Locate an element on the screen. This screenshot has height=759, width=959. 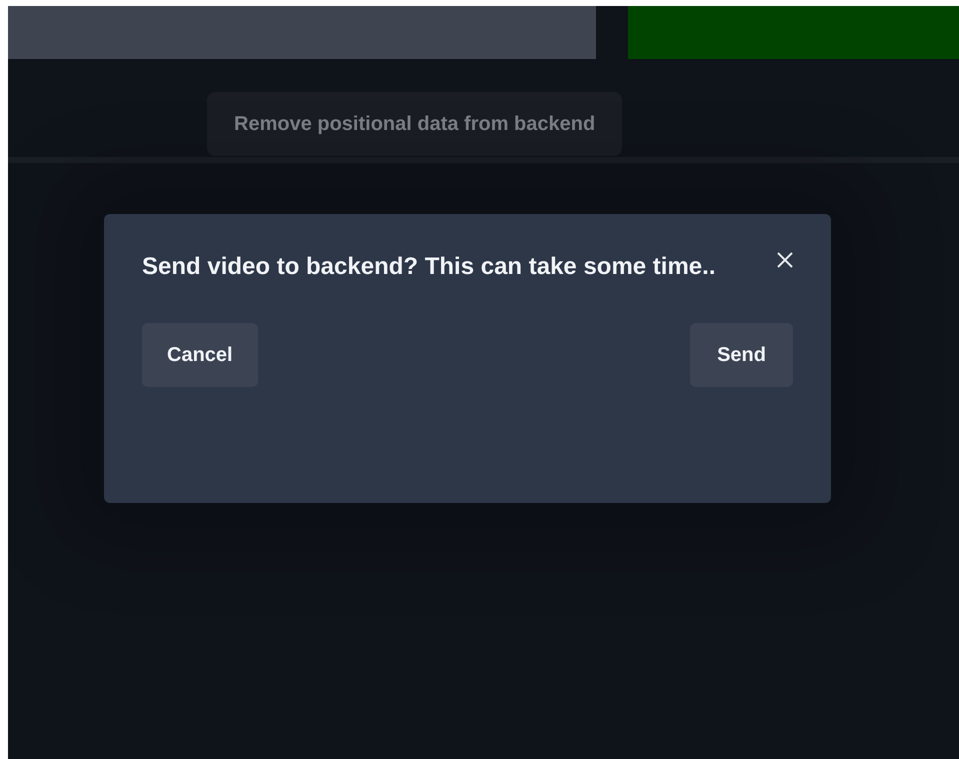
close-icon is located at coordinates (785, 260).